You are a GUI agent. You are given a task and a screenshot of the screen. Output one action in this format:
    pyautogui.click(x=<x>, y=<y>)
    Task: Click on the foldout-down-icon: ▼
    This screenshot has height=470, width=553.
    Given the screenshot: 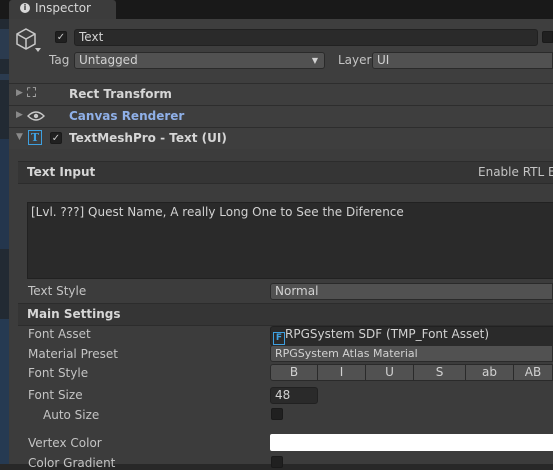 What is the action you would take?
    pyautogui.click(x=19, y=137)
    